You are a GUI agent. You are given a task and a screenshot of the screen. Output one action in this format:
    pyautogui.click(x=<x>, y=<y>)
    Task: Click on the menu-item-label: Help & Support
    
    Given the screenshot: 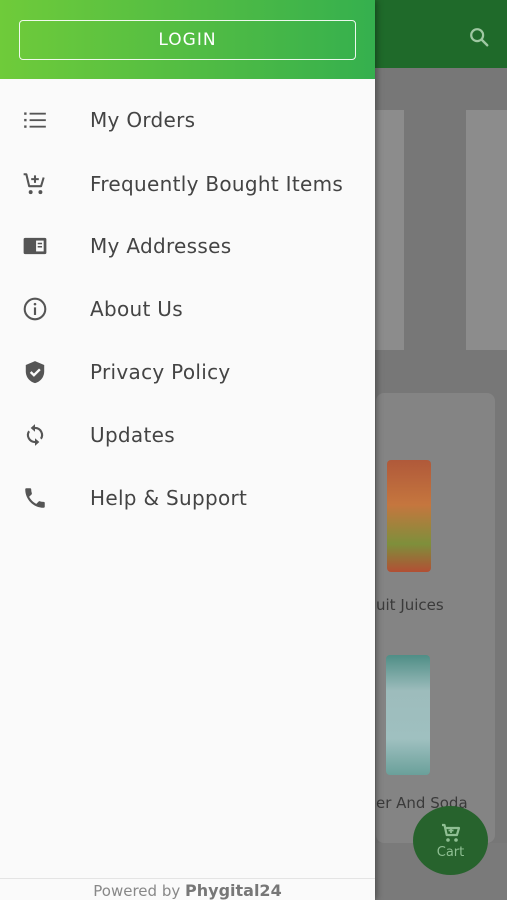 What is the action you would take?
    pyautogui.click(x=169, y=497)
    